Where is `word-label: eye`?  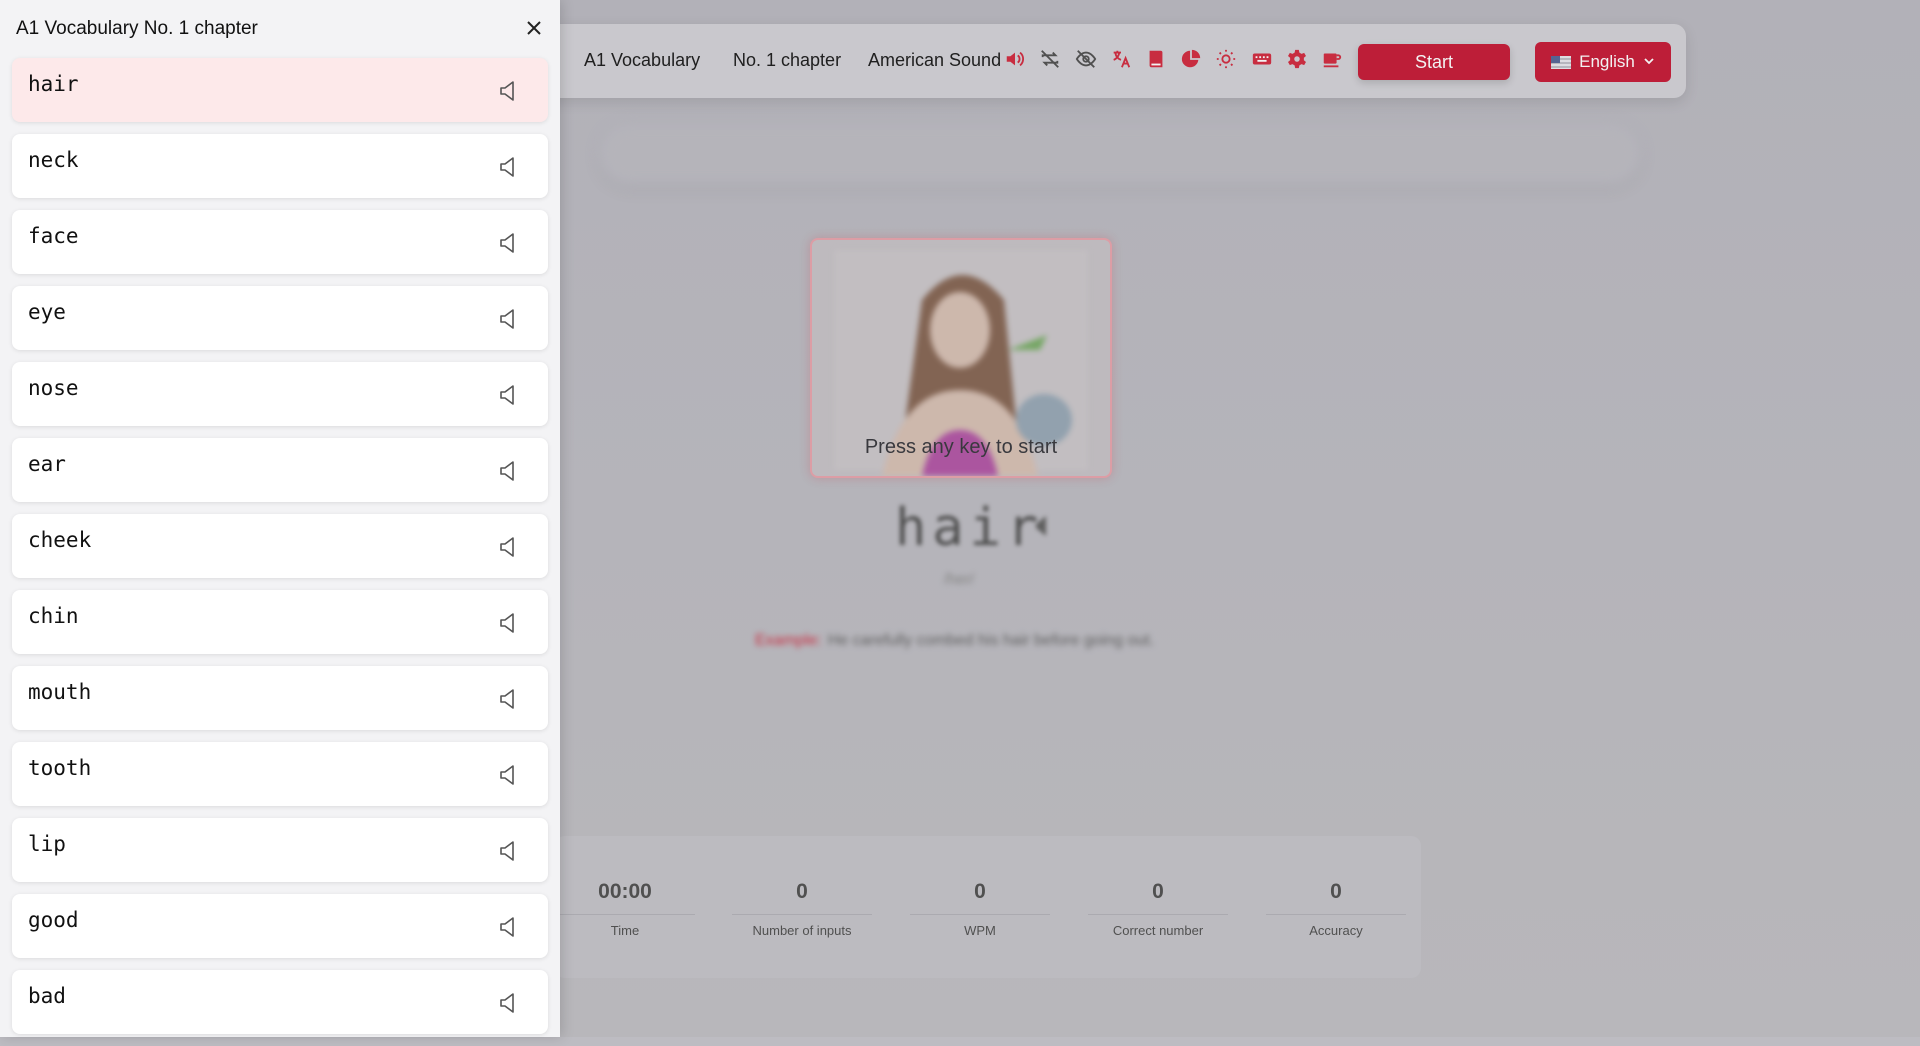 word-label: eye is located at coordinates (47, 312).